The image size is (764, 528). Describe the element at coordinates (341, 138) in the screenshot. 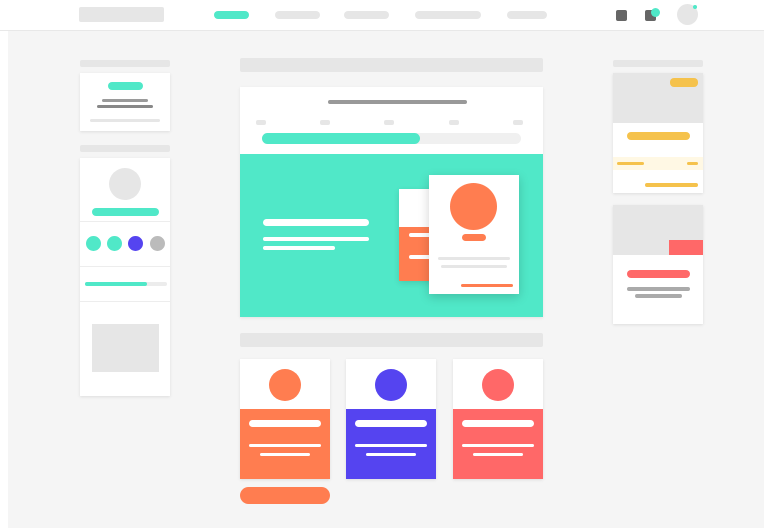

I see `progress-fill` at that location.